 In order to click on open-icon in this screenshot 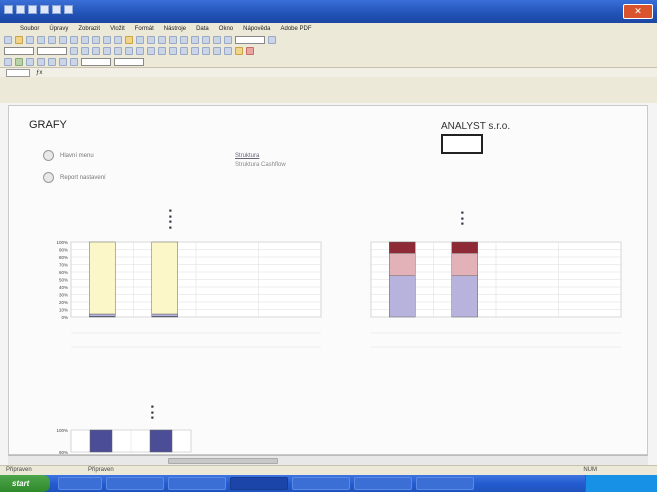, I will do `click(19, 39)`.